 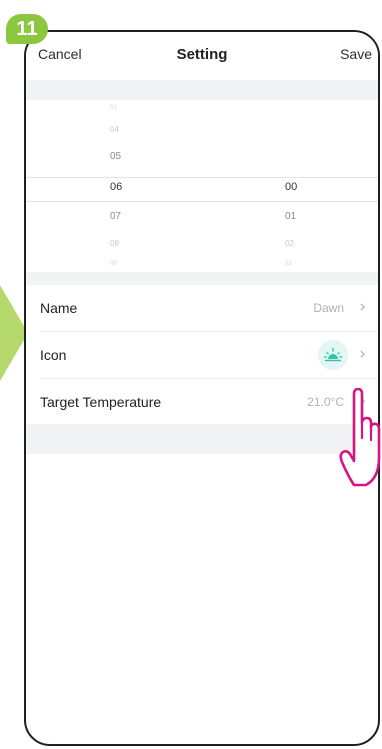 I want to click on hour-option: 04, so click(x=140, y=129).